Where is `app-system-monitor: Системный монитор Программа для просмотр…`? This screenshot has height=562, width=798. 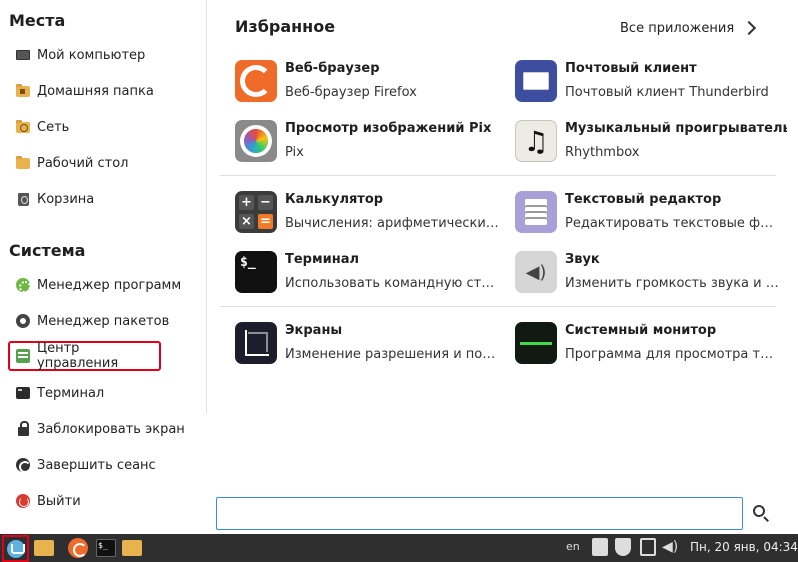
app-system-monitor: Системный монитор Программа для просмотр… is located at coordinates (651, 343).